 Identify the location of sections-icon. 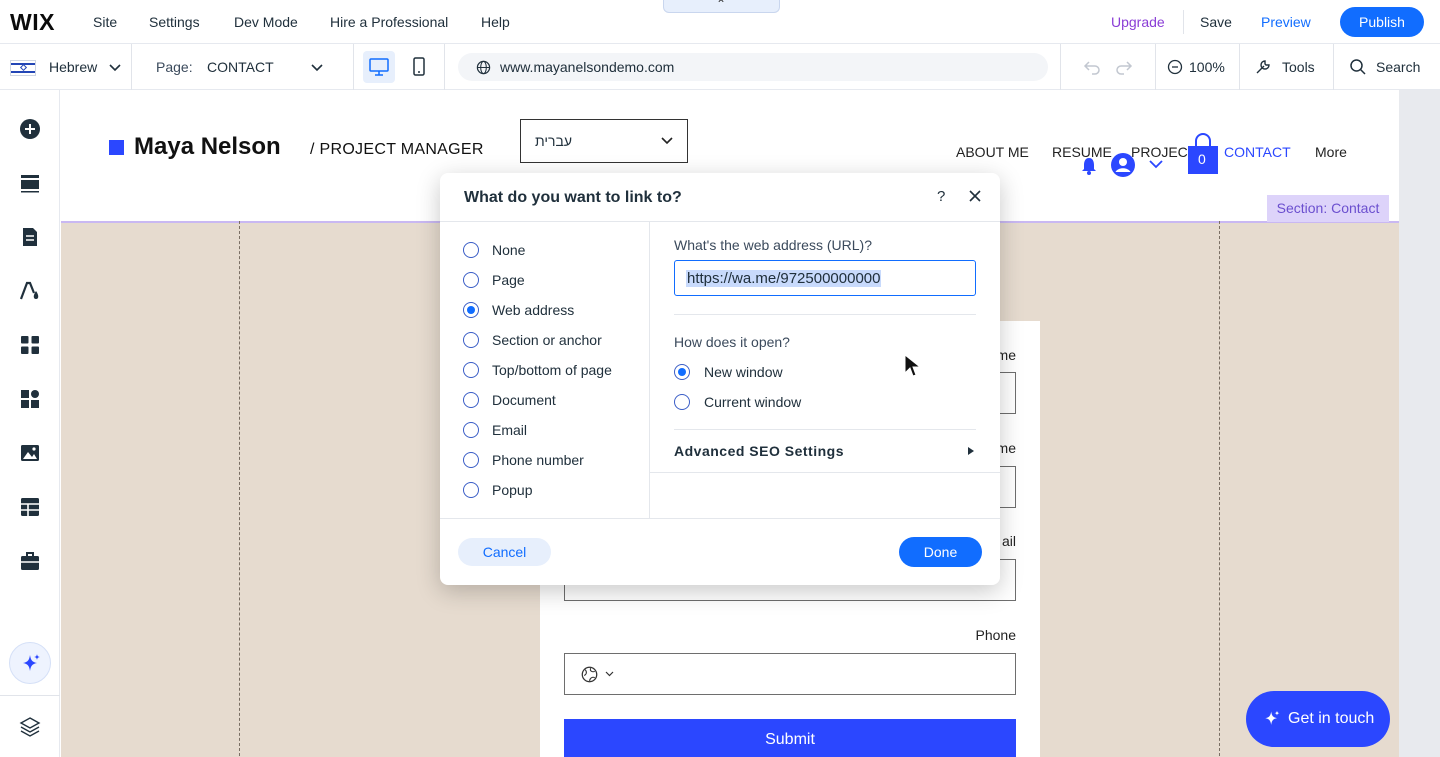
(30, 183).